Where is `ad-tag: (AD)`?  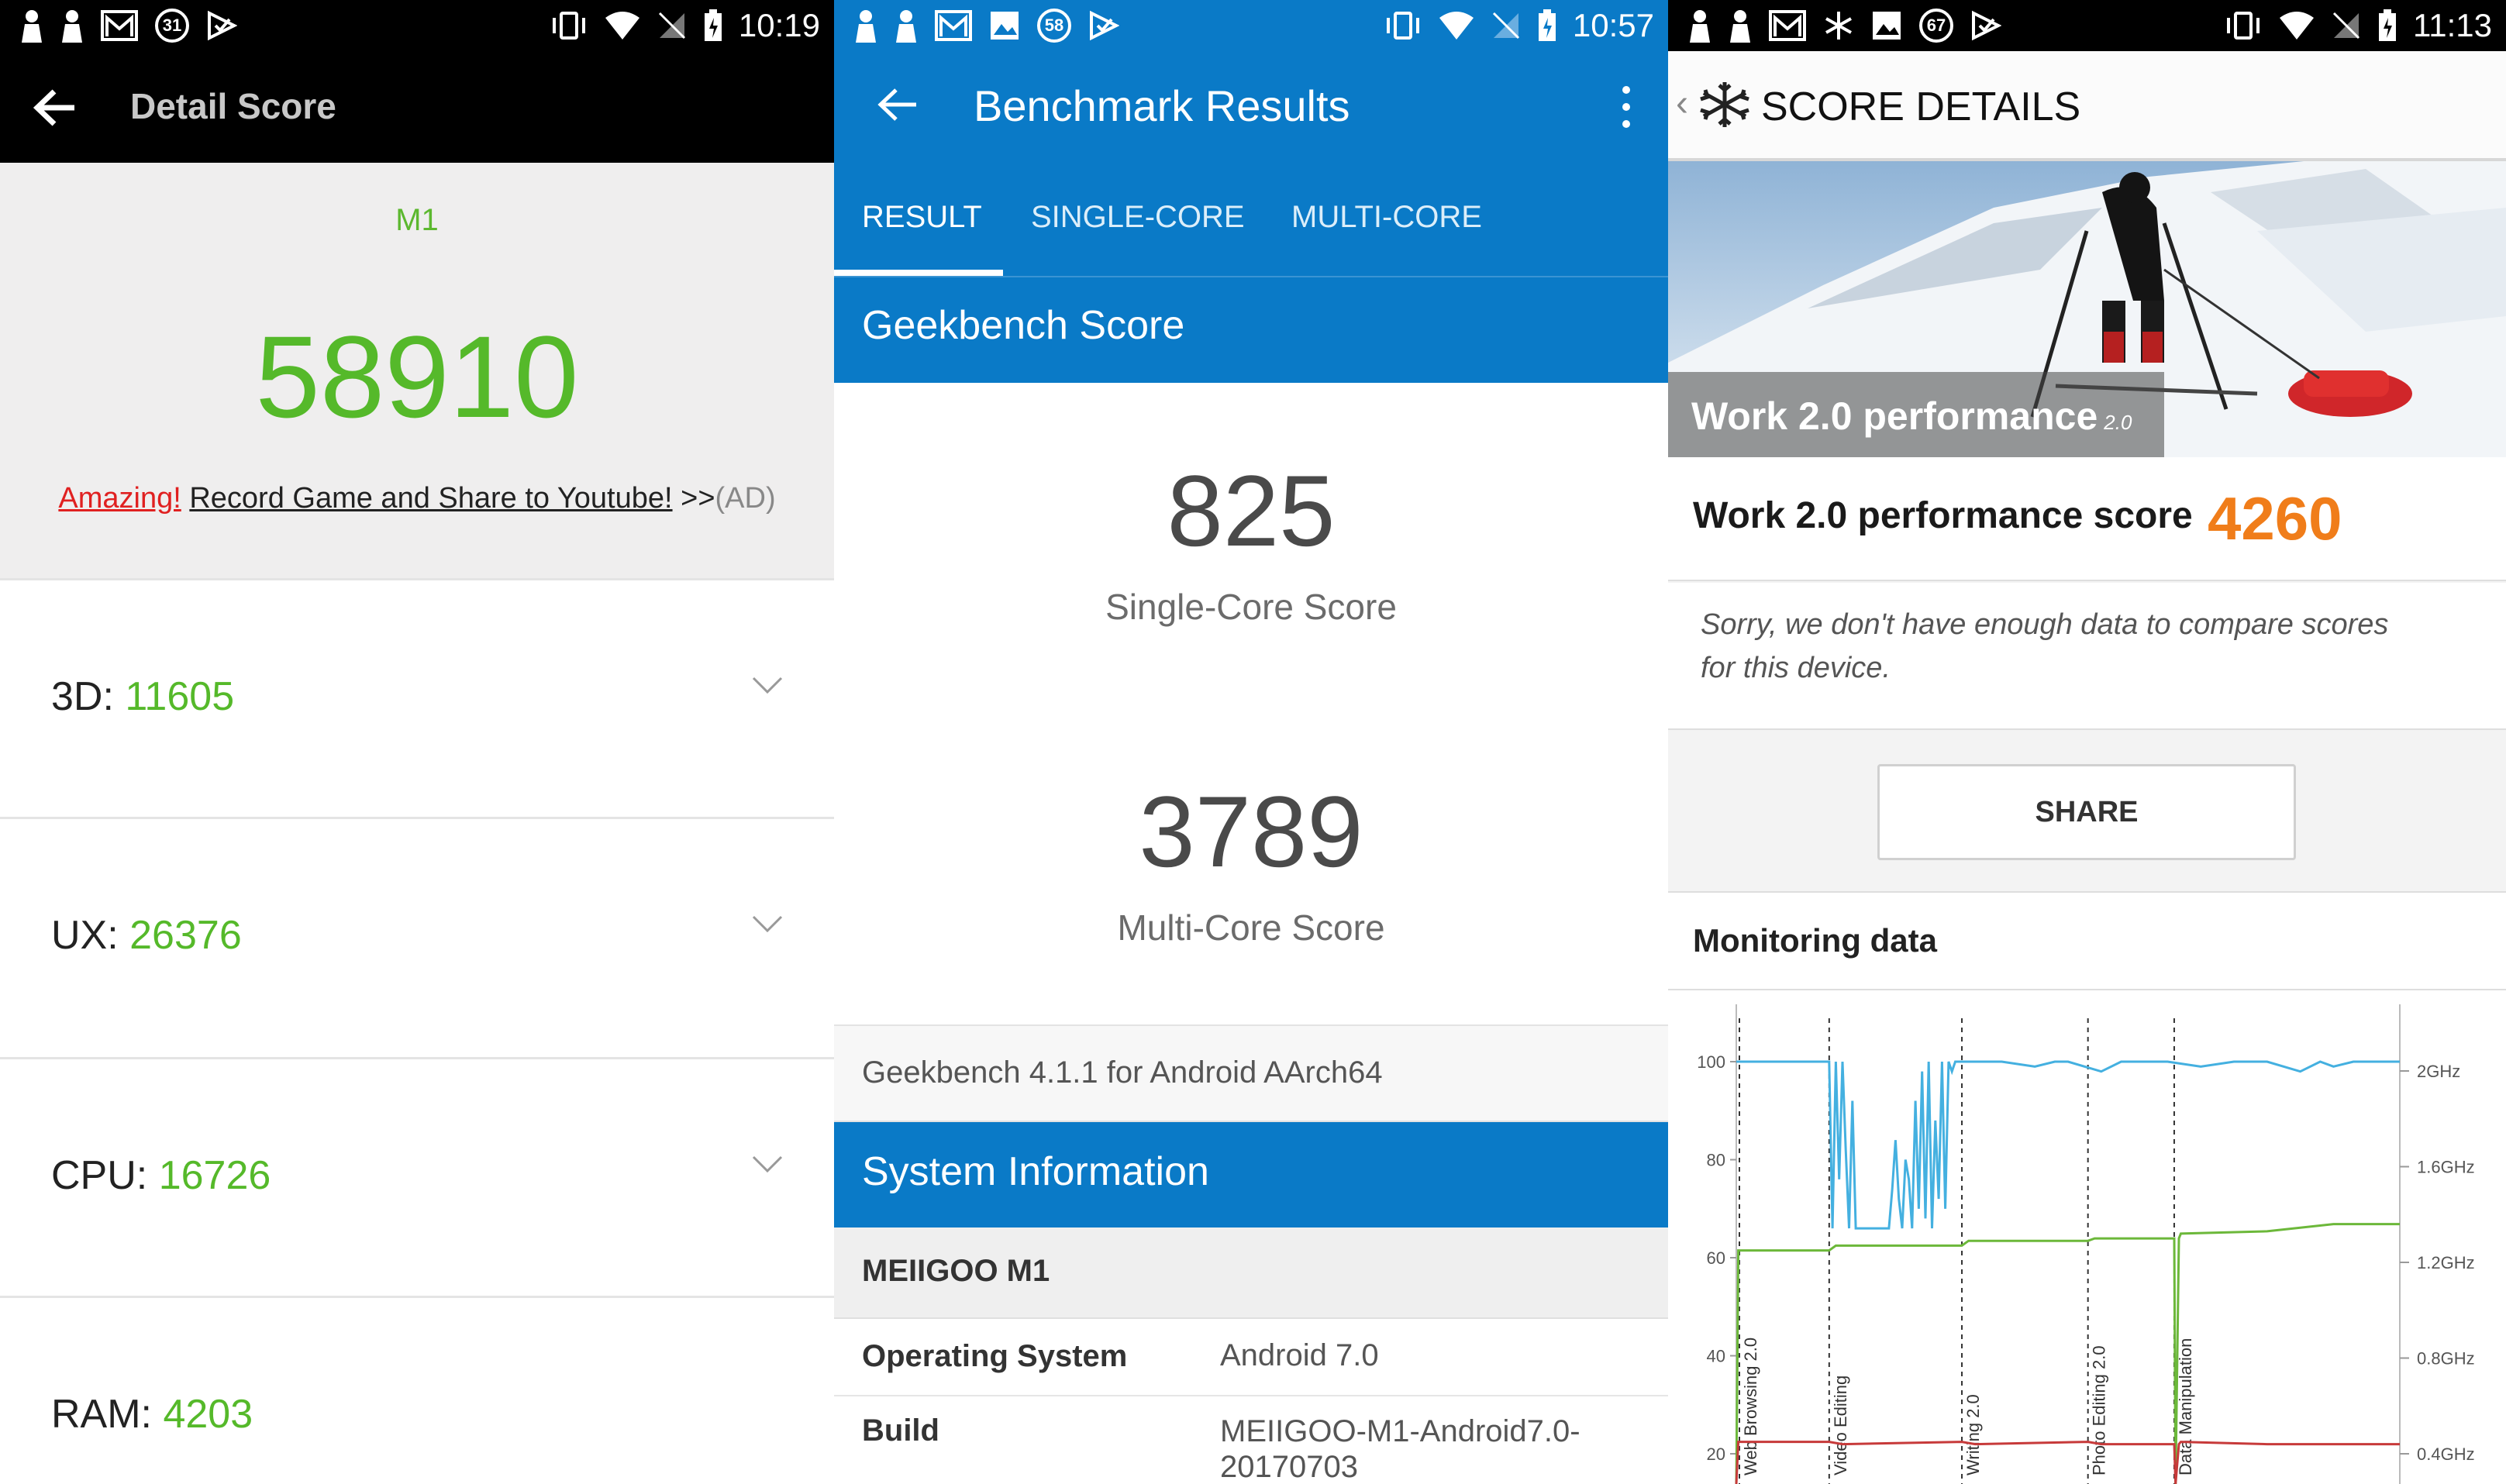 ad-tag: (AD) is located at coordinates (745, 498).